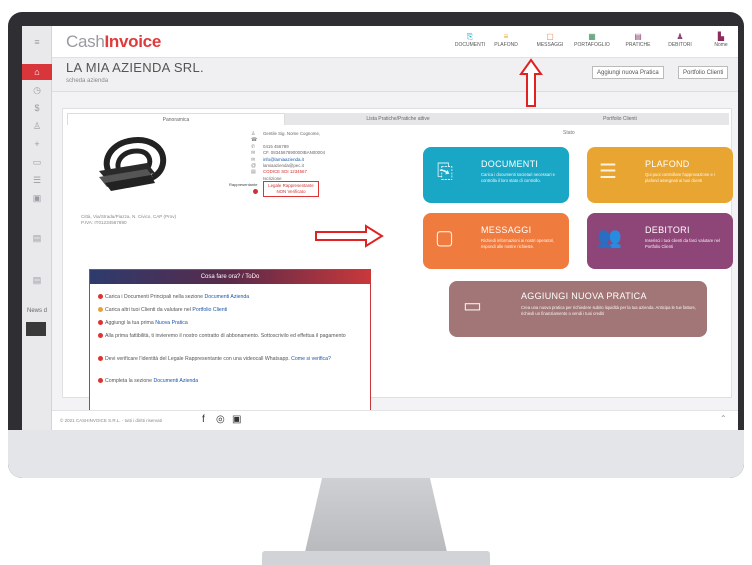  Describe the element at coordinates (531, 82) in the screenshot. I see `arrow-up-annotation` at that location.